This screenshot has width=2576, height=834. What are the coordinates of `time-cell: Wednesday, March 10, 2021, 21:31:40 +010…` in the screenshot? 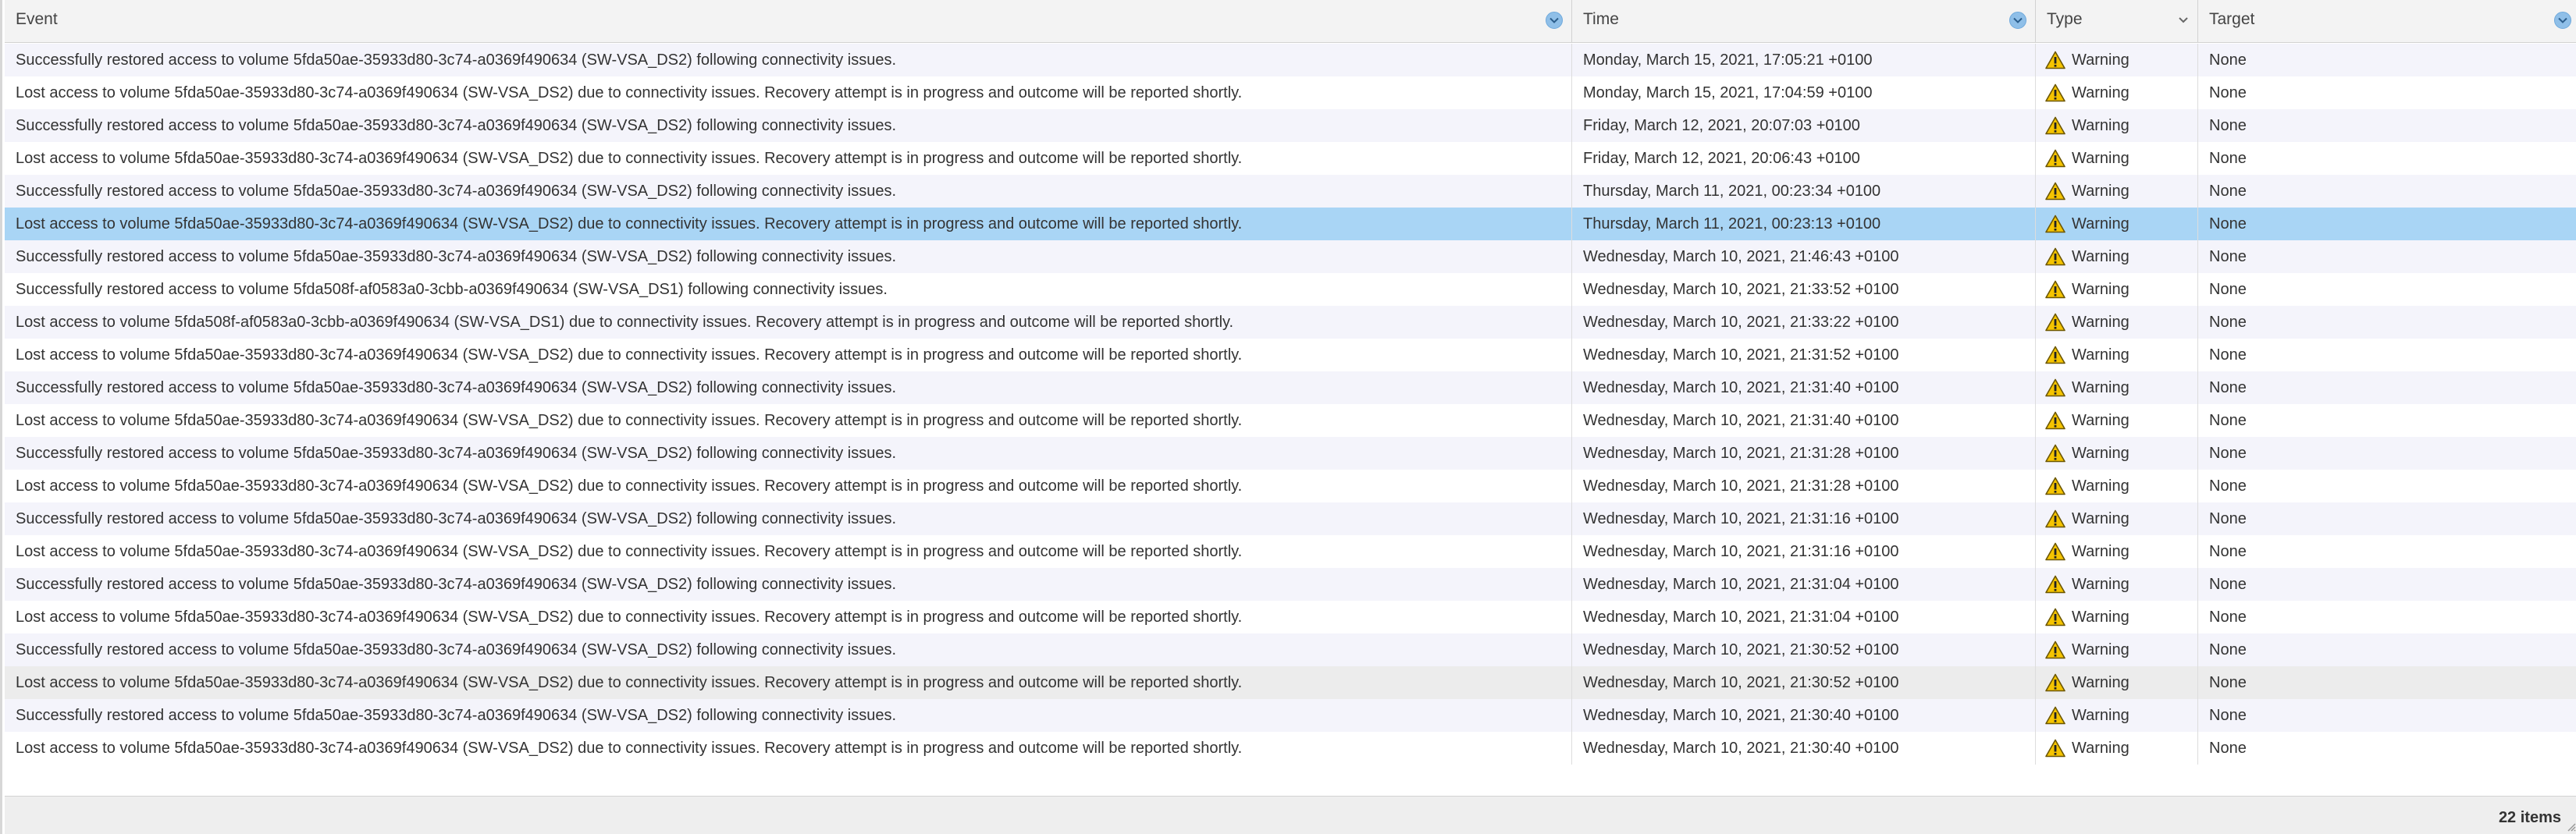 It's located at (1804, 421).